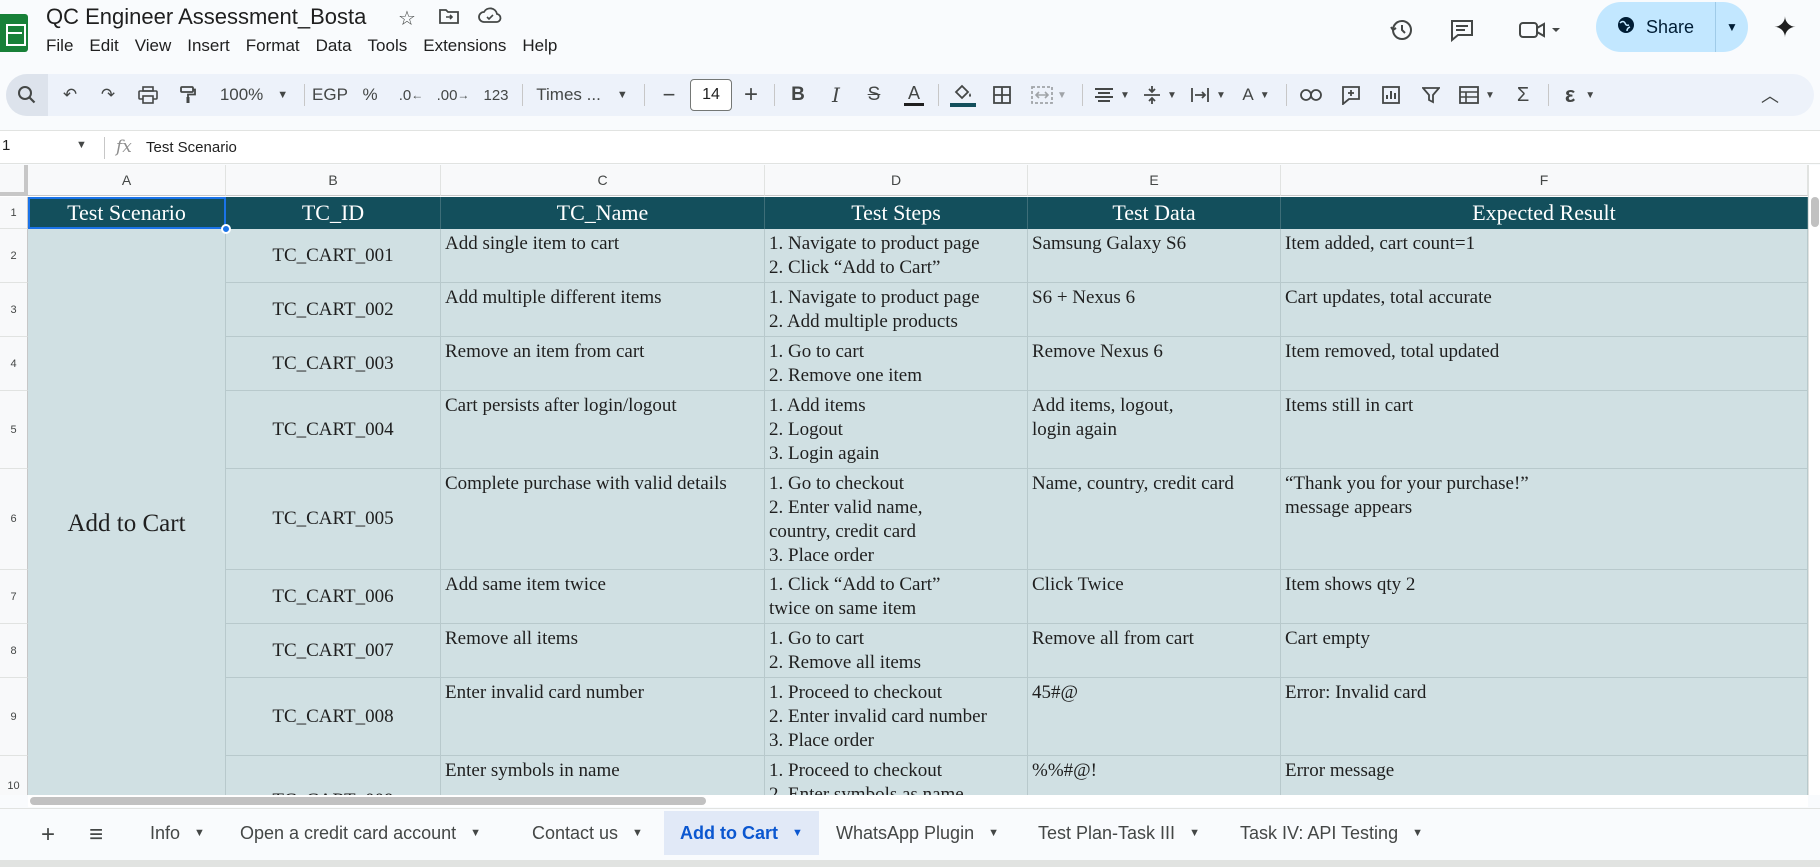  I want to click on test-data-cell: Add items, logout, login again, so click(1154, 430).